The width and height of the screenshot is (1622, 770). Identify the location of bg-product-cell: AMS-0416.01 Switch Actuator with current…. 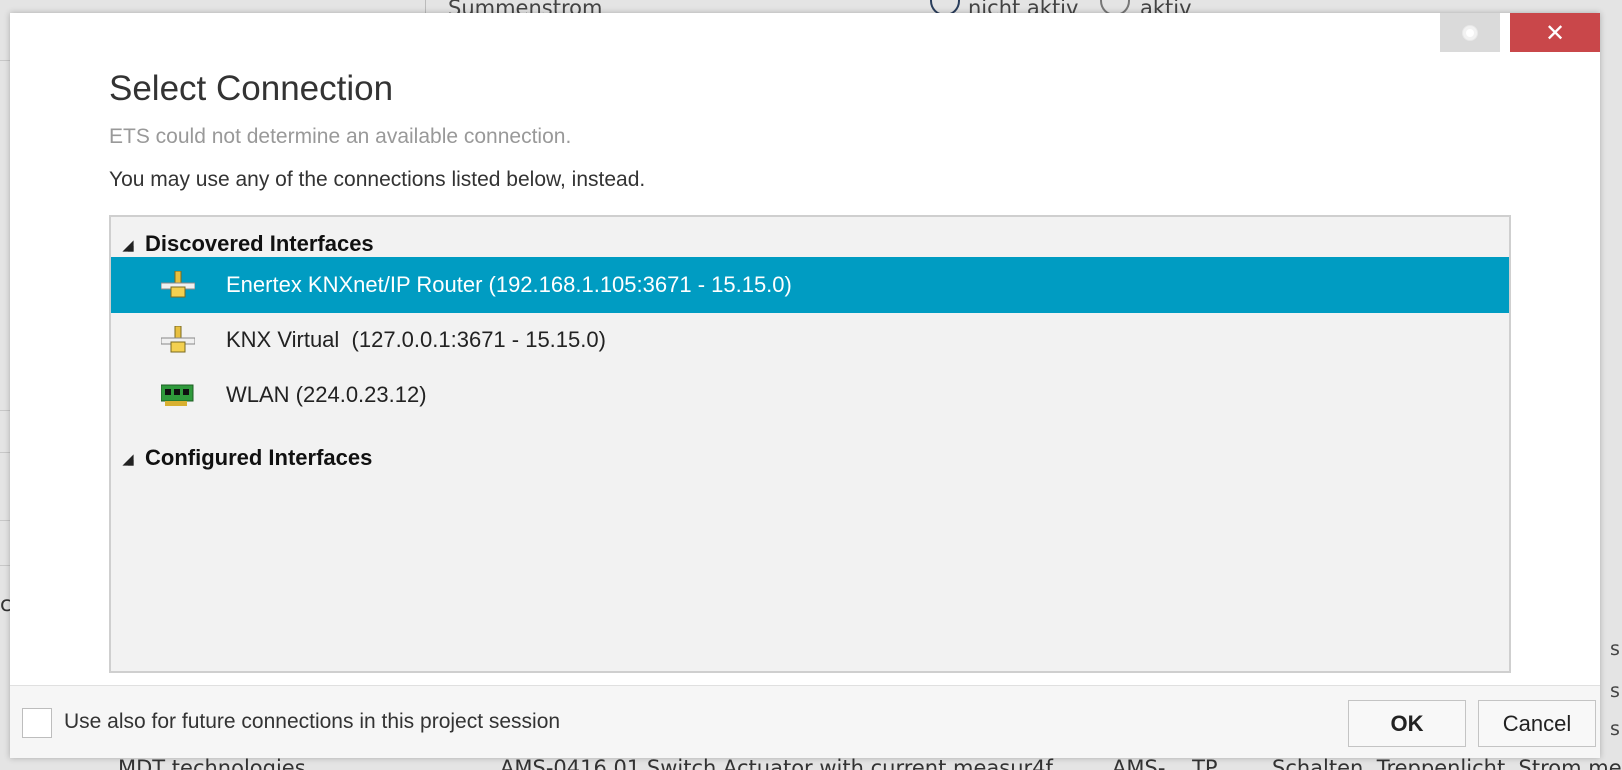
(776, 763).